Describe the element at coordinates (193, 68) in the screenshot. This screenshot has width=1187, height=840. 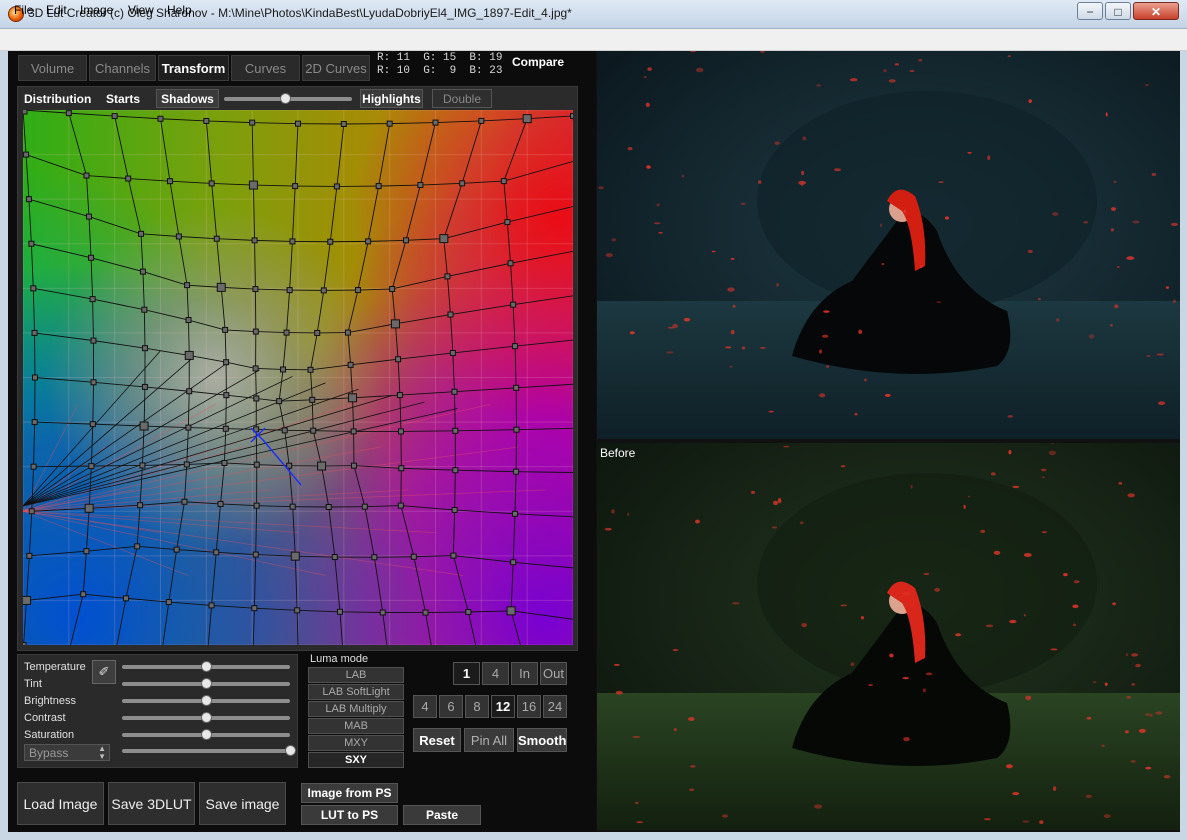
I see `tab-transform: Transform` at that location.